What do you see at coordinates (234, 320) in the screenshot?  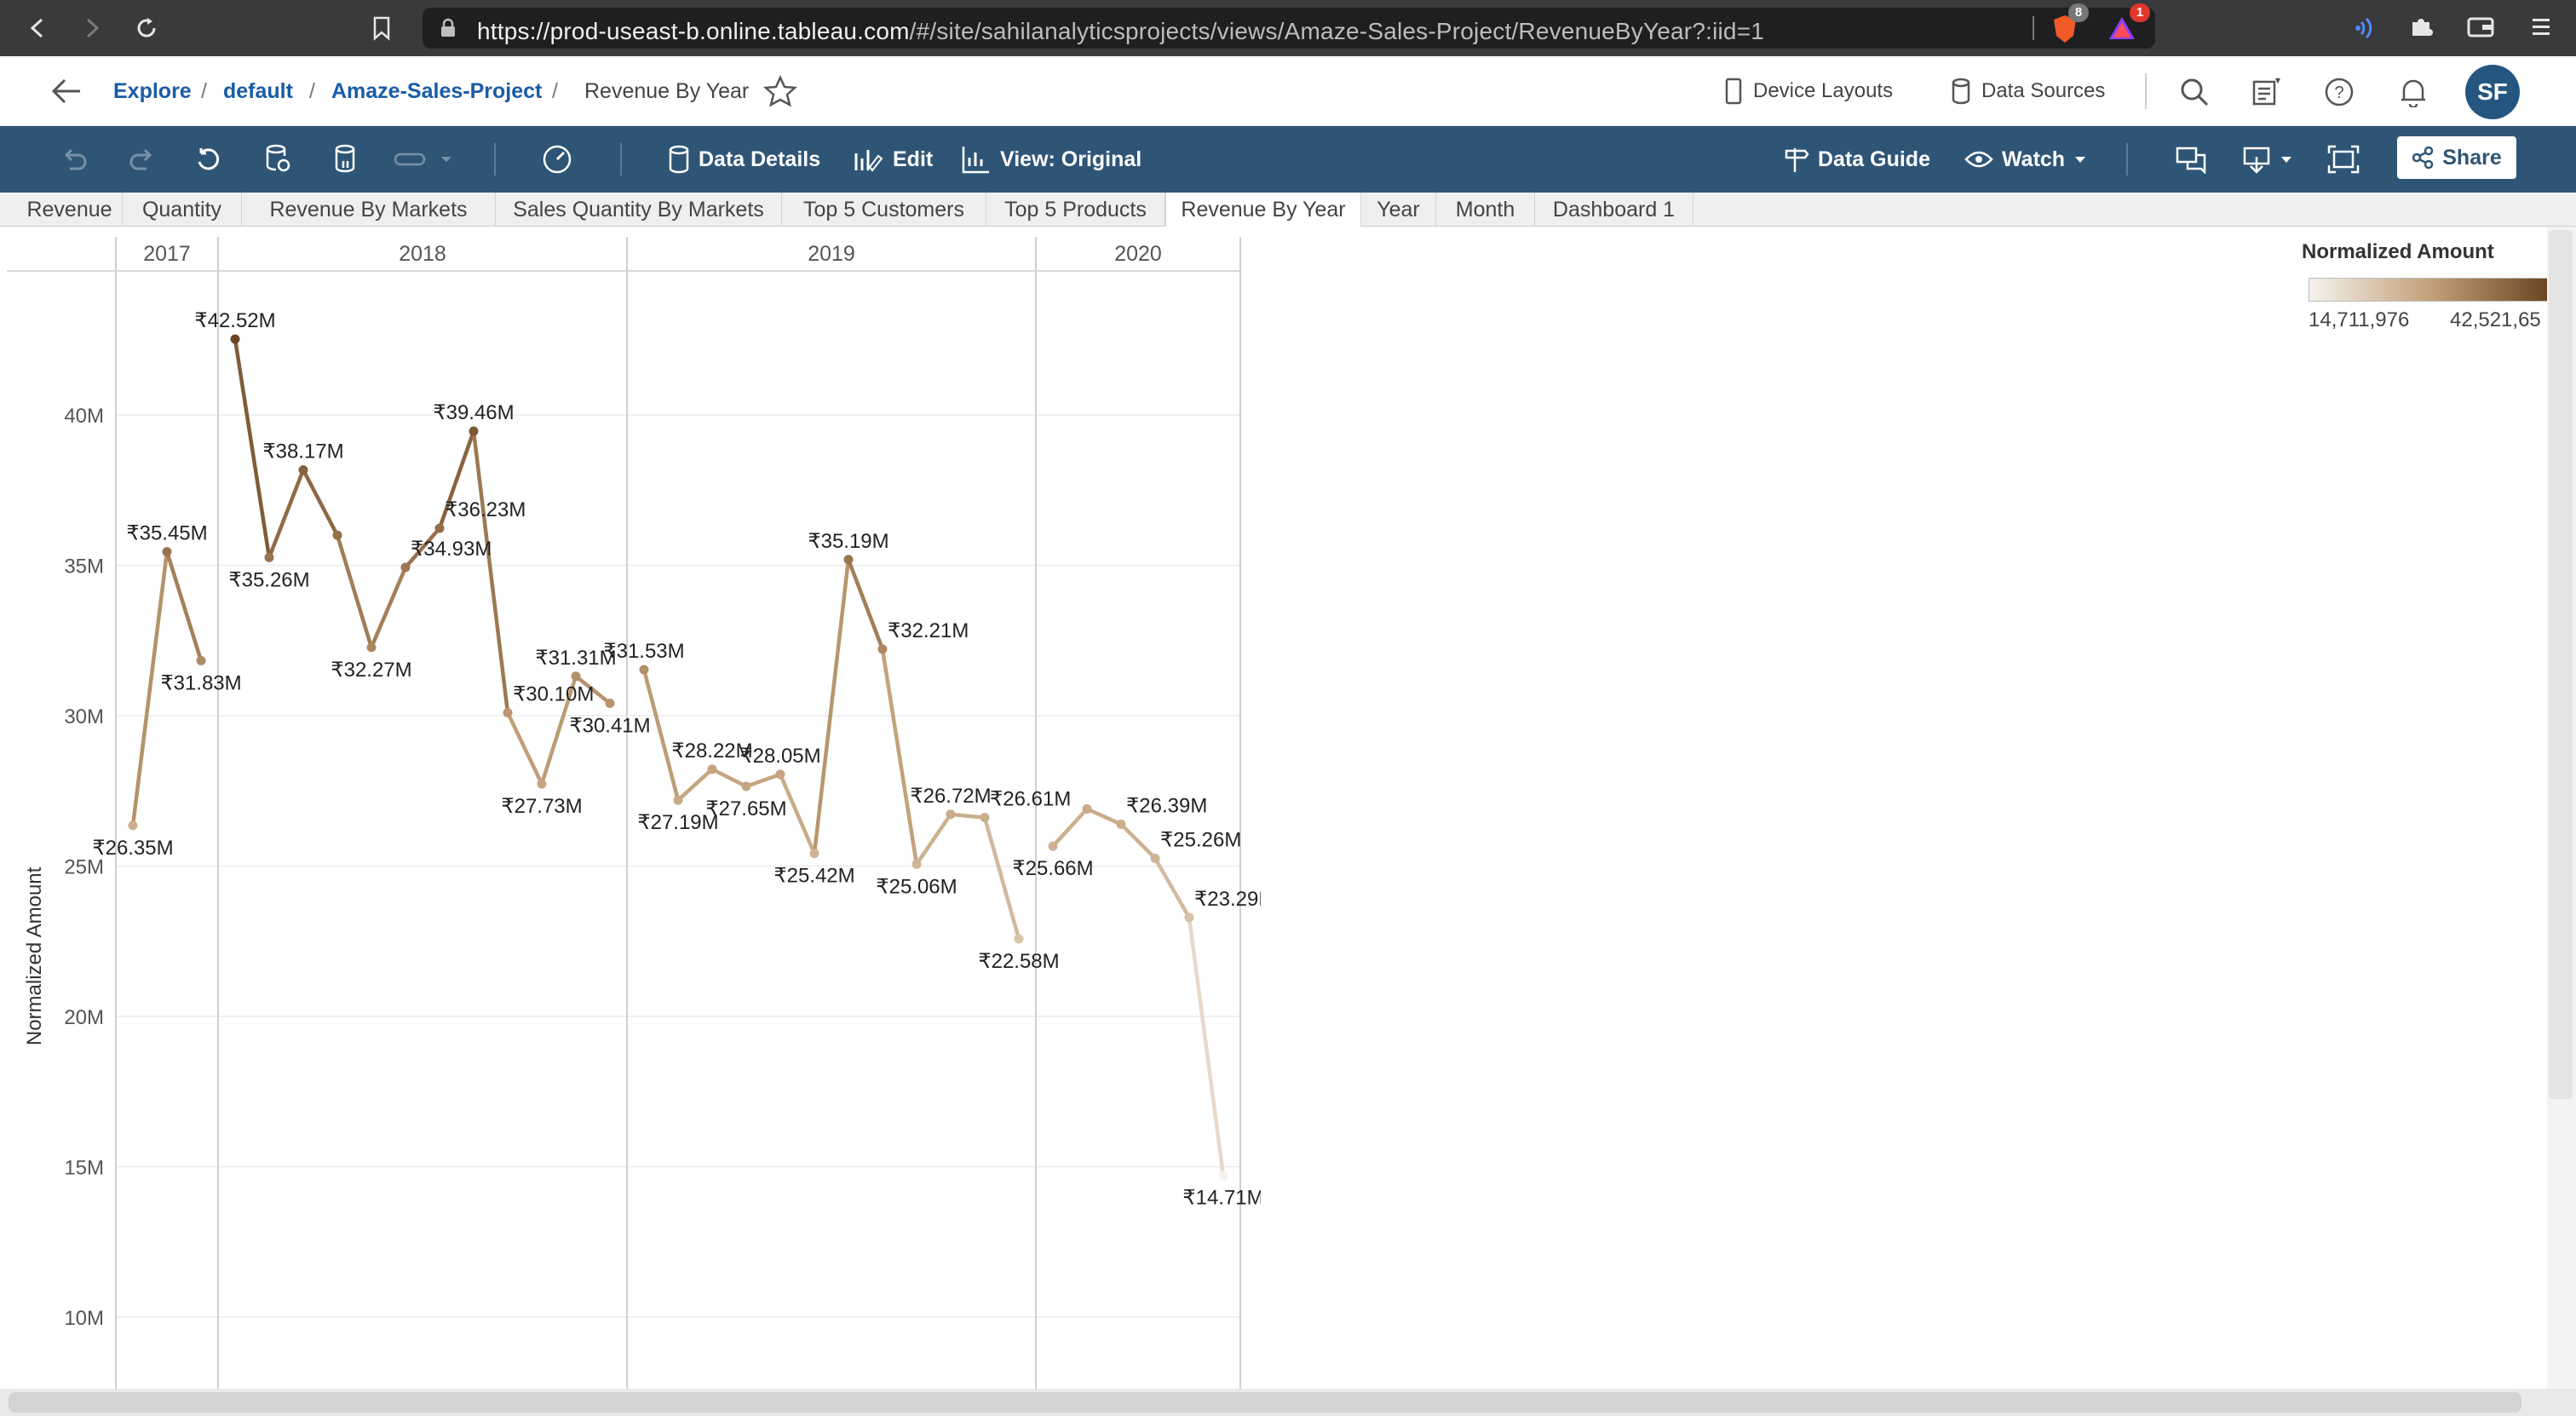 I see `data-label: ₹42.52M` at bounding box center [234, 320].